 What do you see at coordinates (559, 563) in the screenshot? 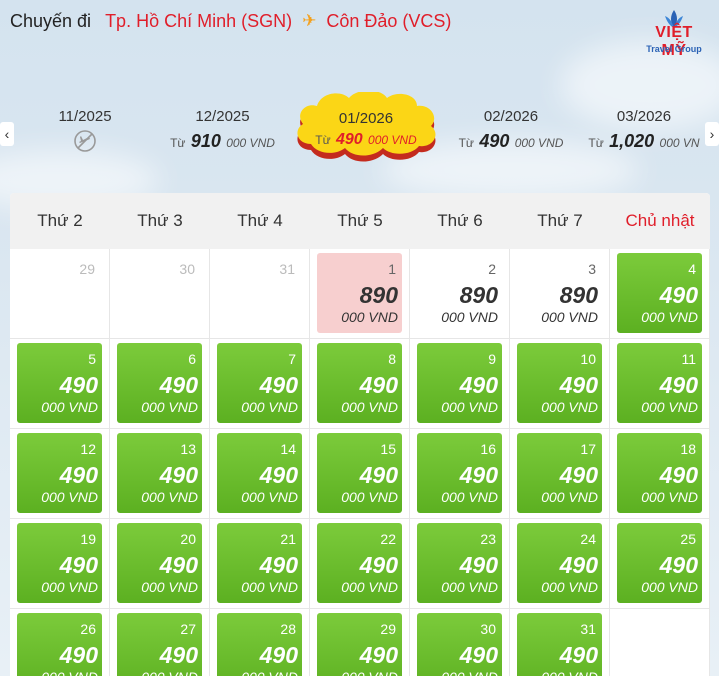
I see `fare-day-24: 24 490 000 VND` at bounding box center [559, 563].